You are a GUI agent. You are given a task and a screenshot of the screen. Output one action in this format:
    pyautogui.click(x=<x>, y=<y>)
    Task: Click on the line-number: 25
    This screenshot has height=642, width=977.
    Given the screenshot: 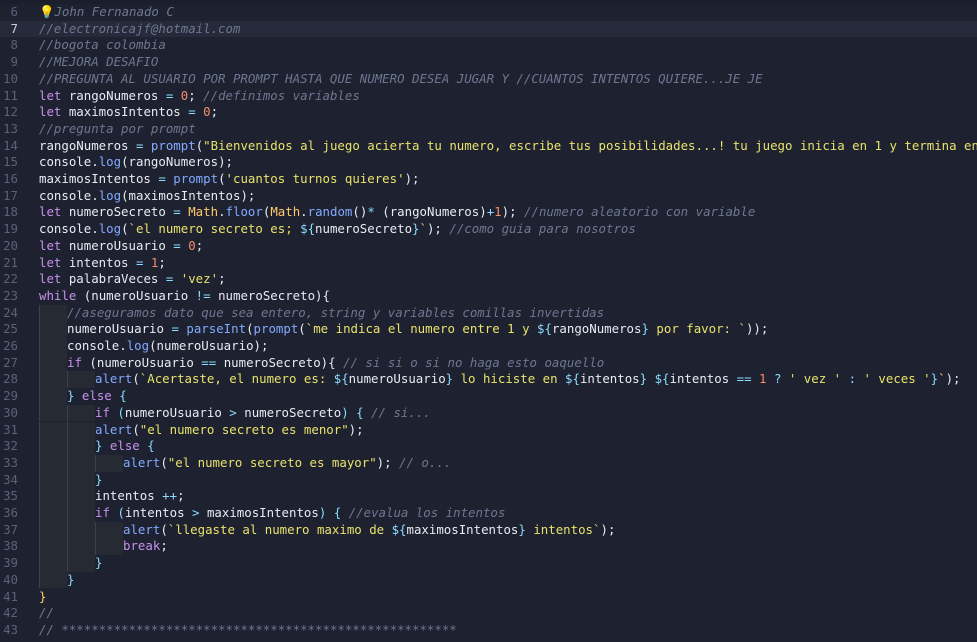 What is the action you would take?
    pyautogui.click(x=10, y=329)
    